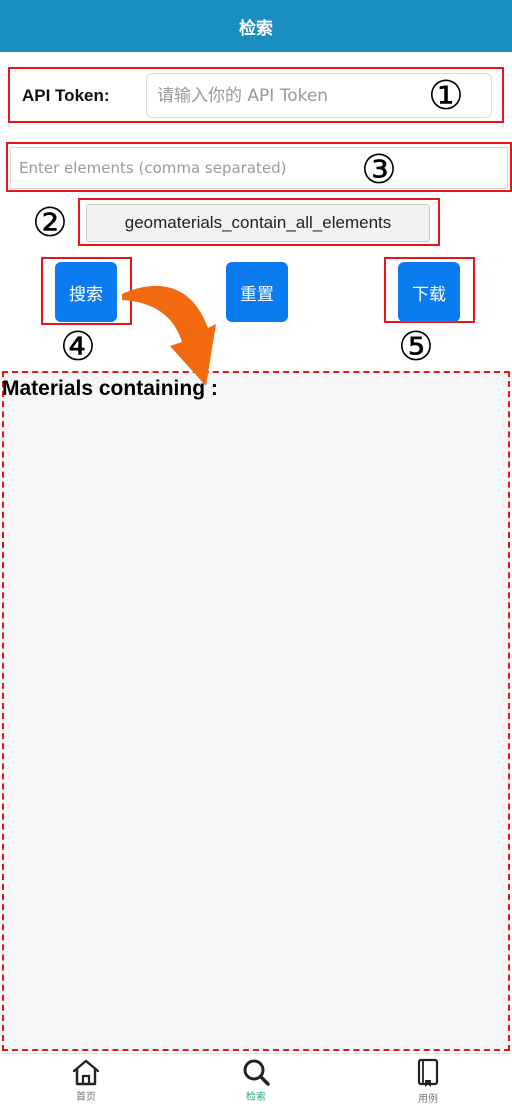 The height and width of the screenshot is (1107, 512). I want to click on page-title: 检索, so click(256, 28).